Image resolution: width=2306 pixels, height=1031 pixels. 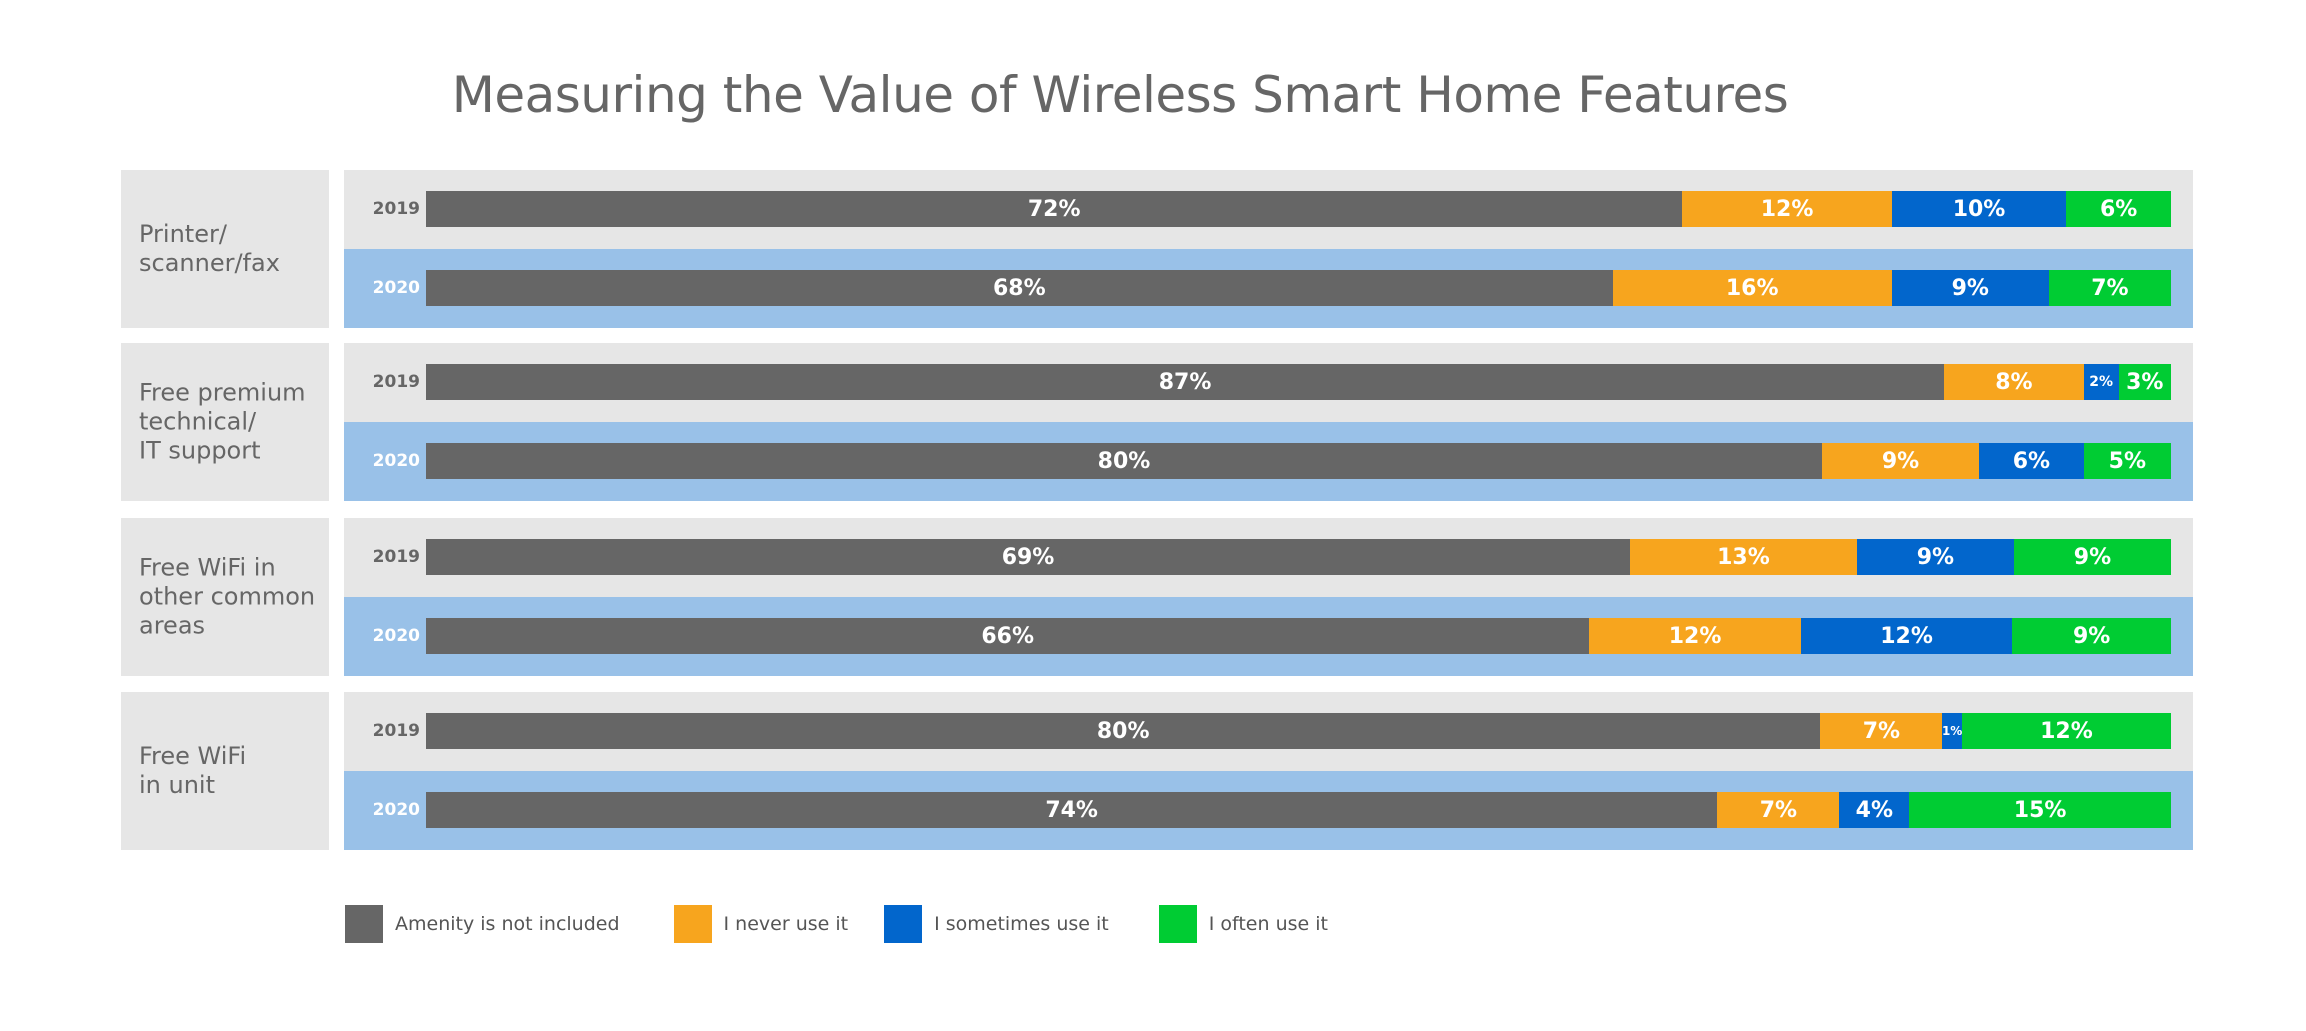 I want to click on bar-segment-sometimes-use: 10%, so click(x=1979, y=209).